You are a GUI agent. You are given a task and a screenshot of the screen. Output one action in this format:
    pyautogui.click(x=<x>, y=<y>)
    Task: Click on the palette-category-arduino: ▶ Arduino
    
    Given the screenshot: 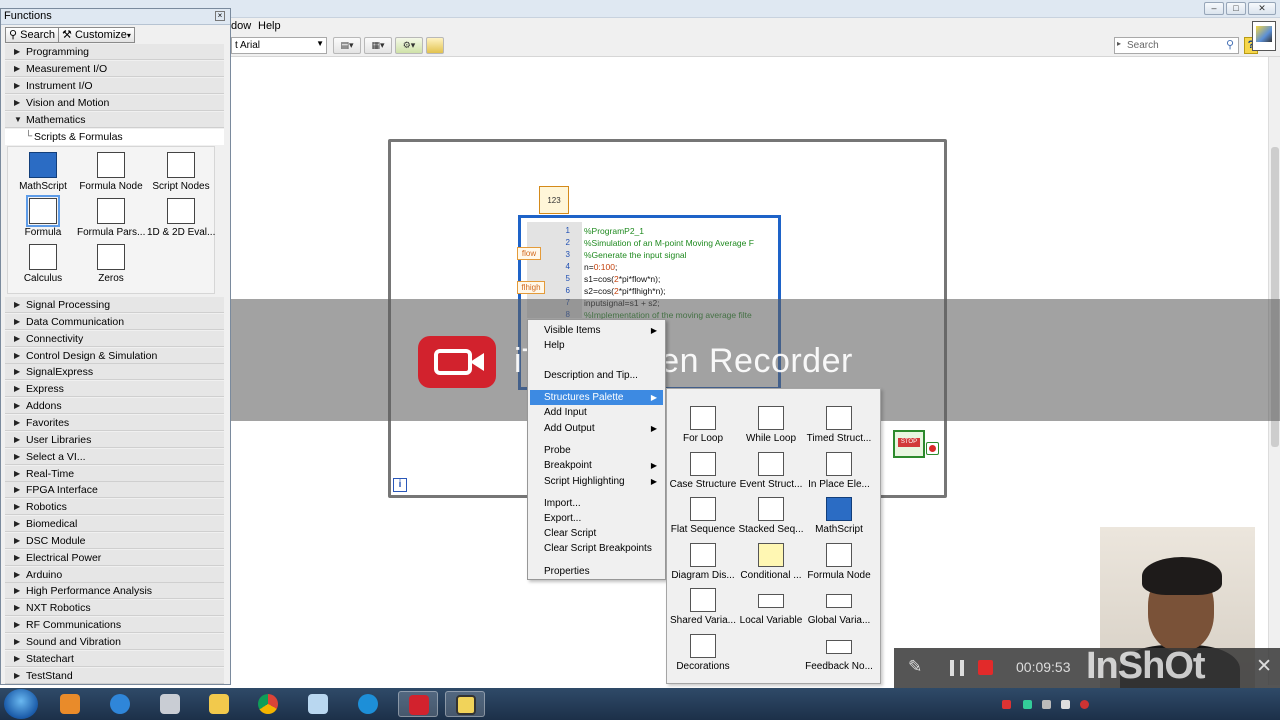 What is the action you would take?
    pyautogui.click(x=114, y=574)
    